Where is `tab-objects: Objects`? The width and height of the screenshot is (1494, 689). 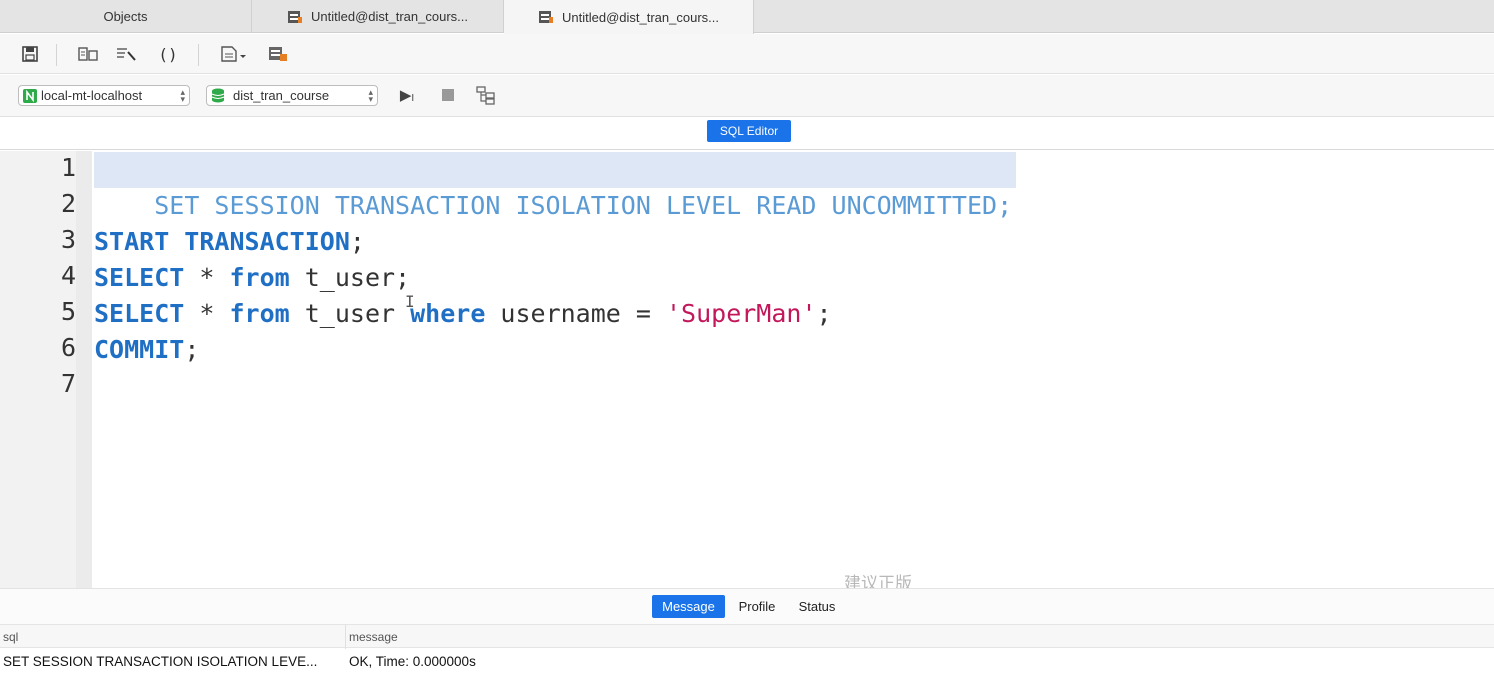 tab-objects: Objects is located at coordinates (126, 16).